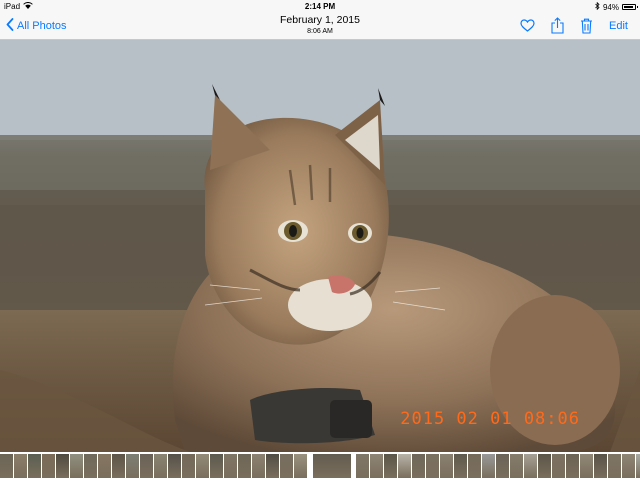  I want to click on nav-actions: Edit, so click(574, 25).